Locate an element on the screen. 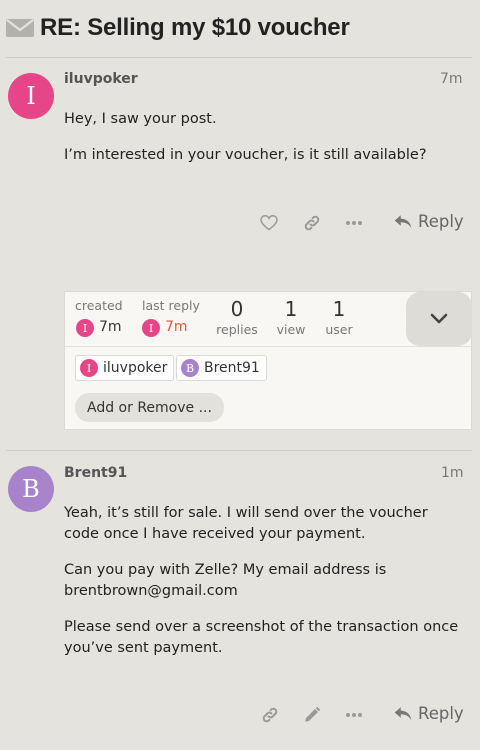 The width and height of the screenshot is (480, 750). post-divider is located at coordinates (239, 450).